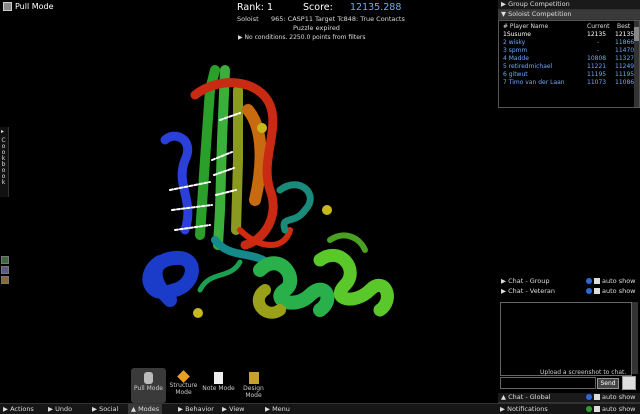 The image size is (640, 414). Describe the element at coordinates (625, 74) in the screenshot. I see `best-score: 11195` at that location.